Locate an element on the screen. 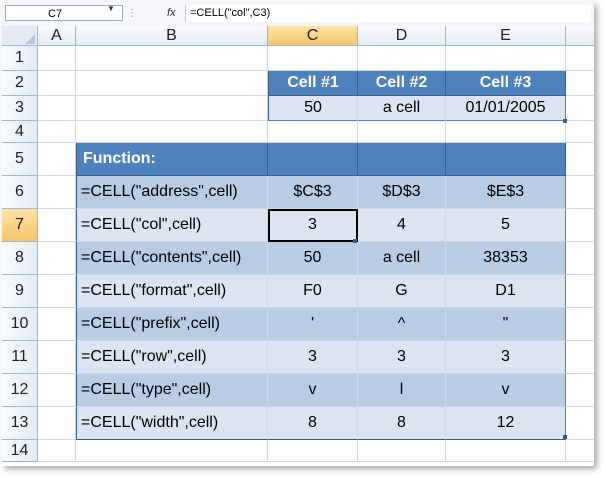 The image size is (606, 478). cell-e3: 01/01/2005 is located at coordinates (506, 108).